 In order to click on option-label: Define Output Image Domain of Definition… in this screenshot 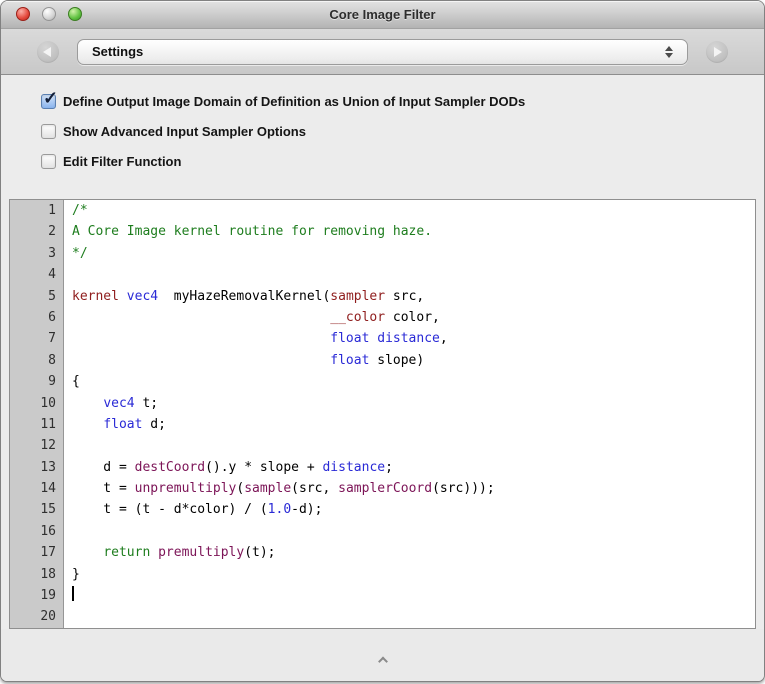, I will do `click(294, 101)`.